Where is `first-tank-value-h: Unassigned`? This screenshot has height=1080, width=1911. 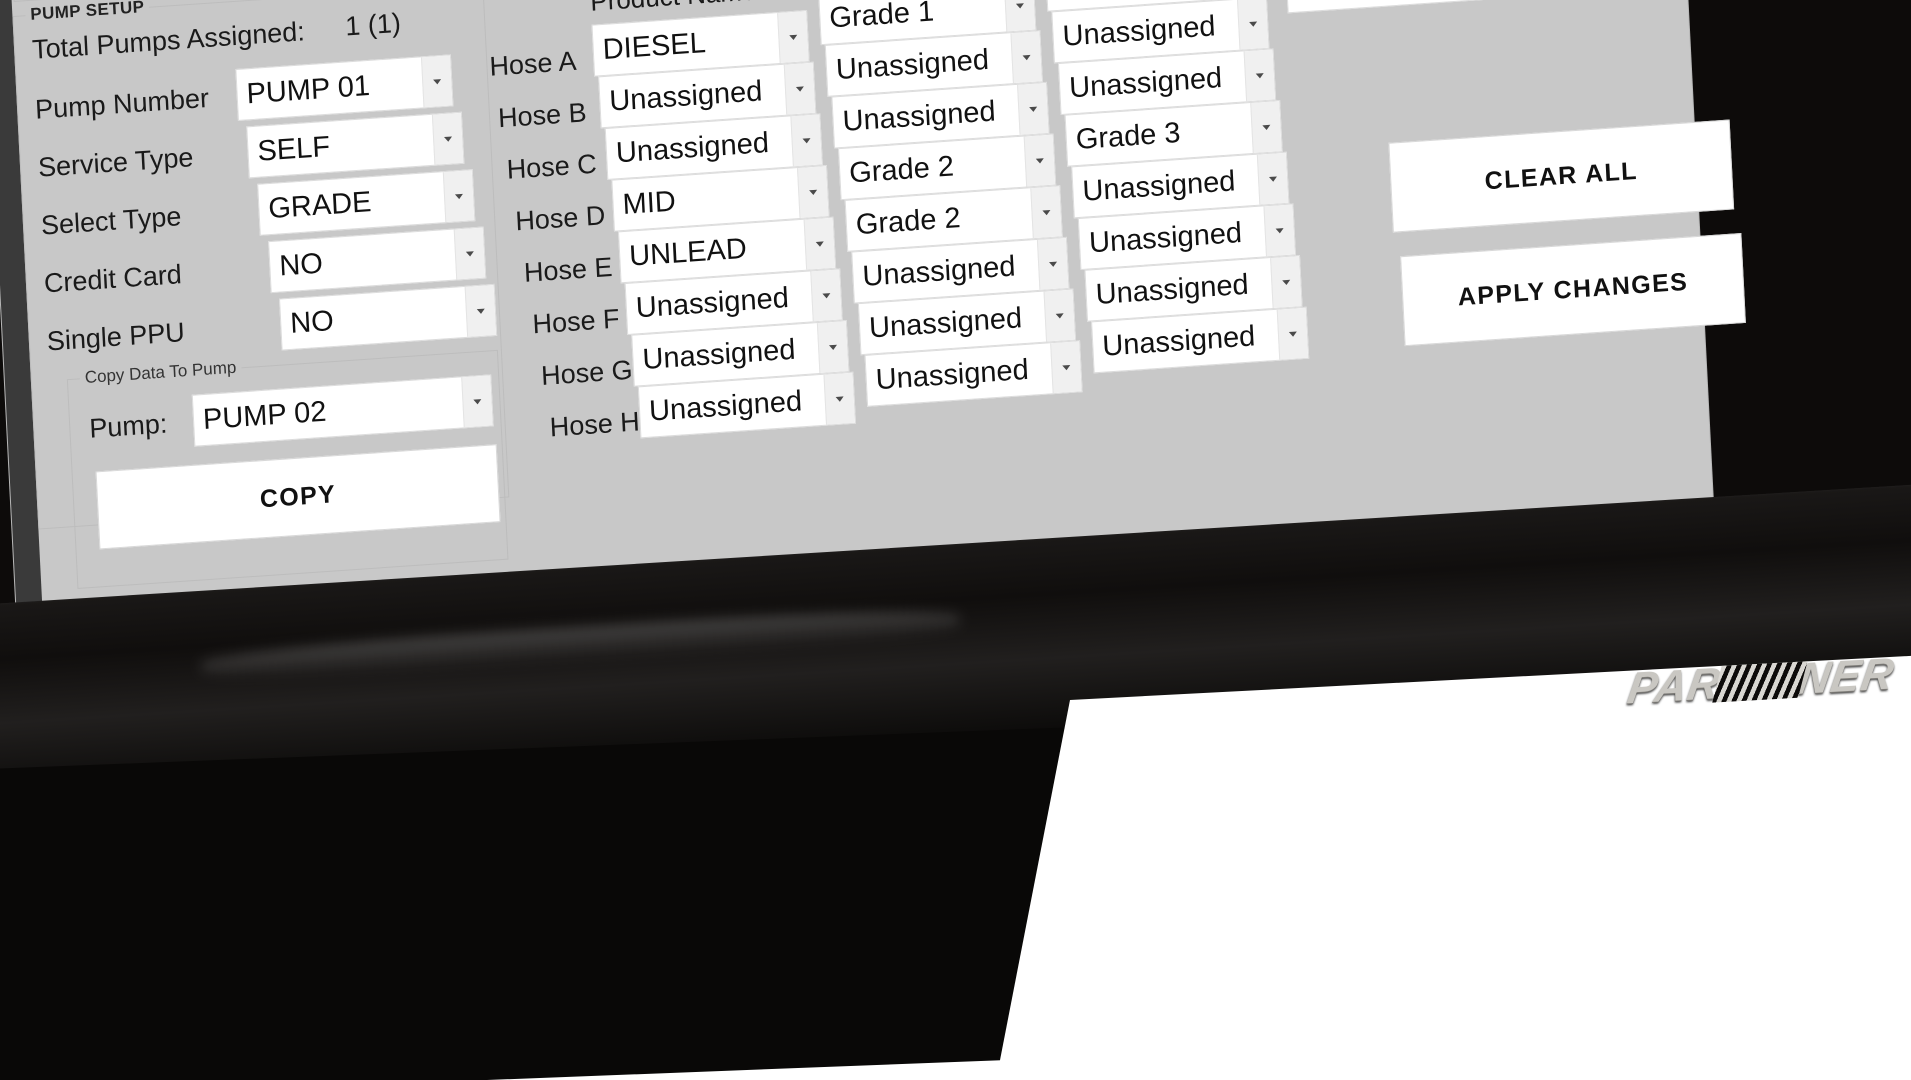
first-tank-value-h: Unassigned is located at coordinates (952, 374).